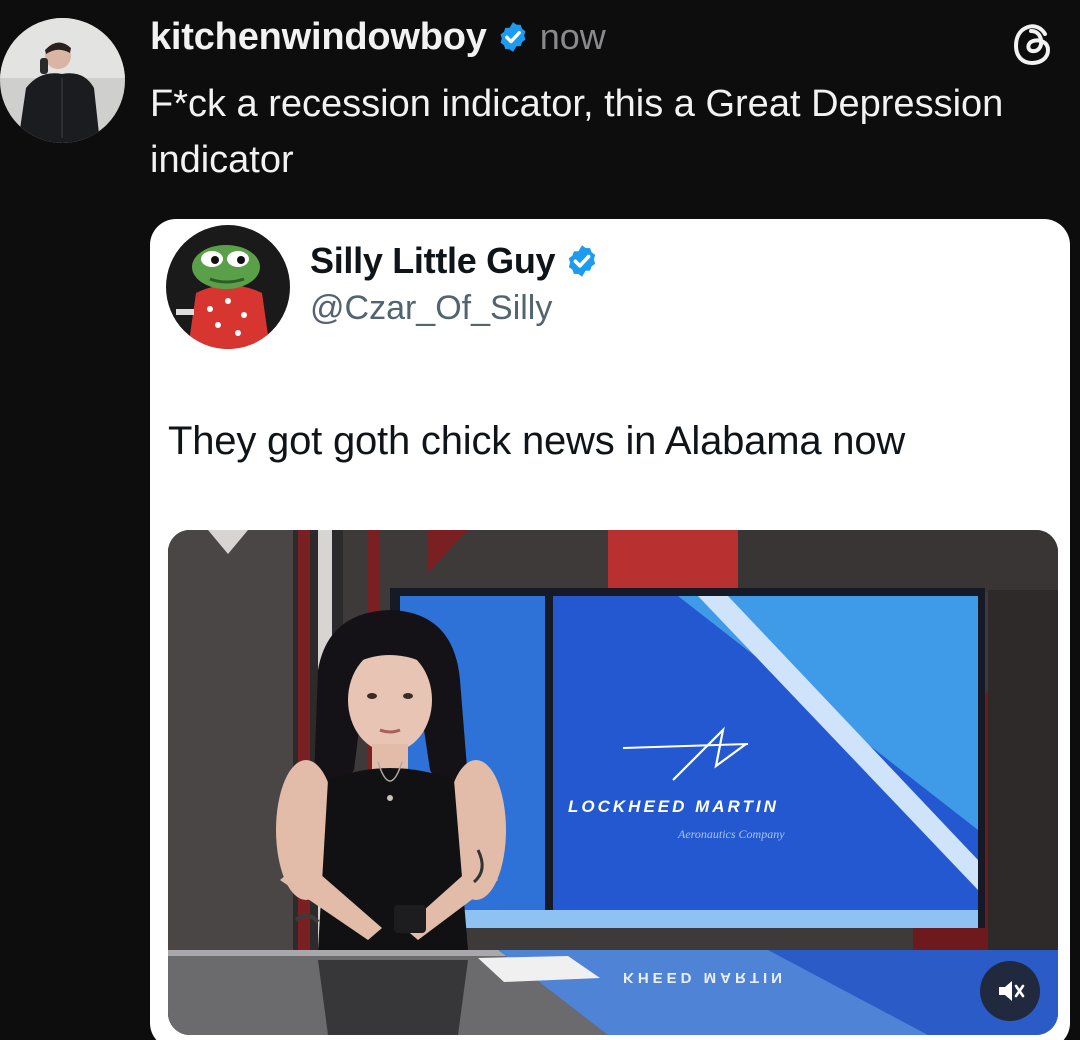  Describe the element at coordinates (228, 287) in the screenshot. I see `quoted-avatar` at that location.